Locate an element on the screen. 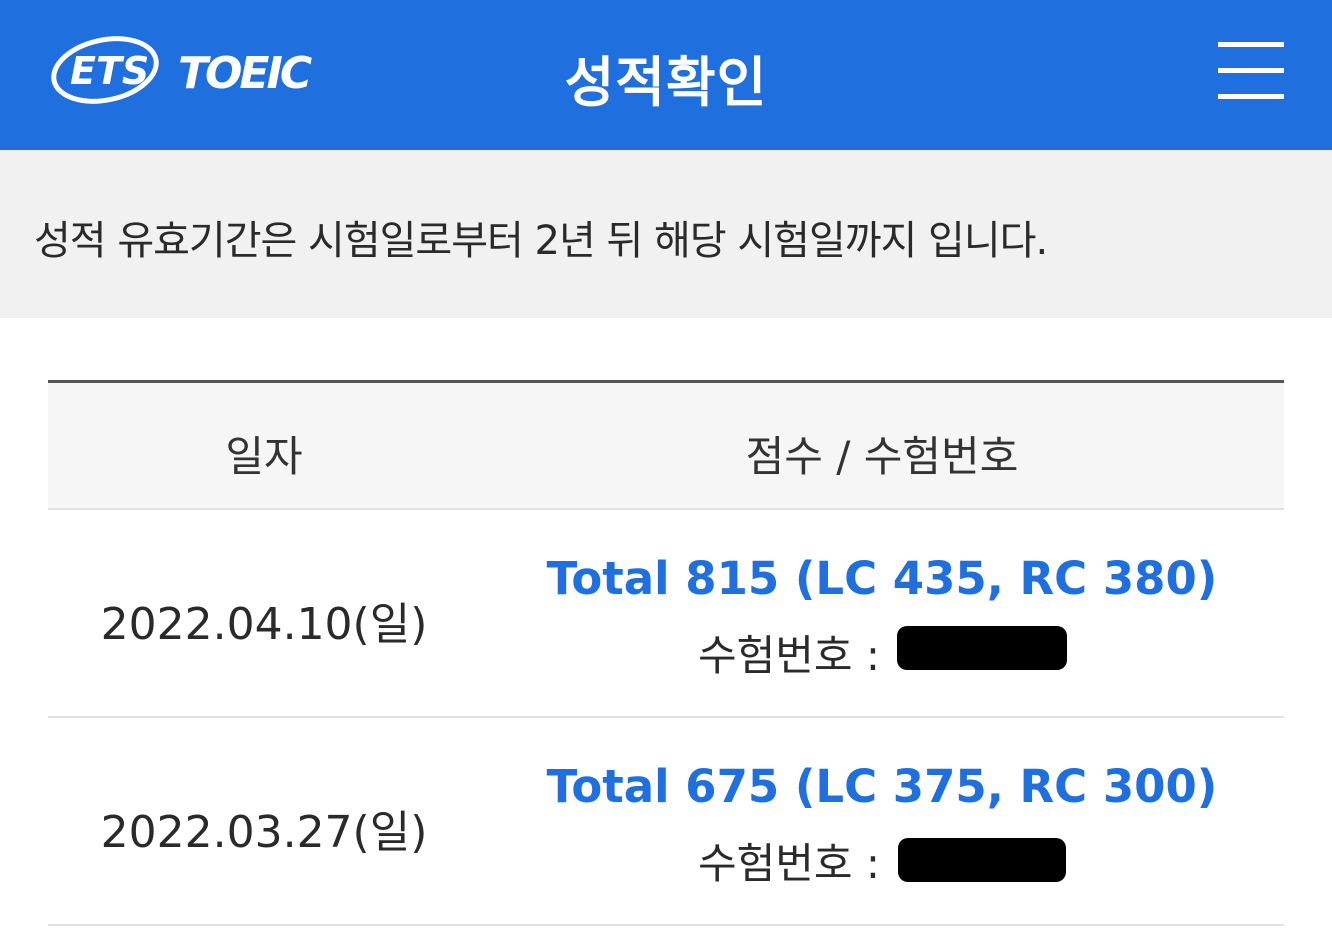 The image size is (1332, 938). exam-date: 2022.04.10(일) is located at coordinates (264, 624).